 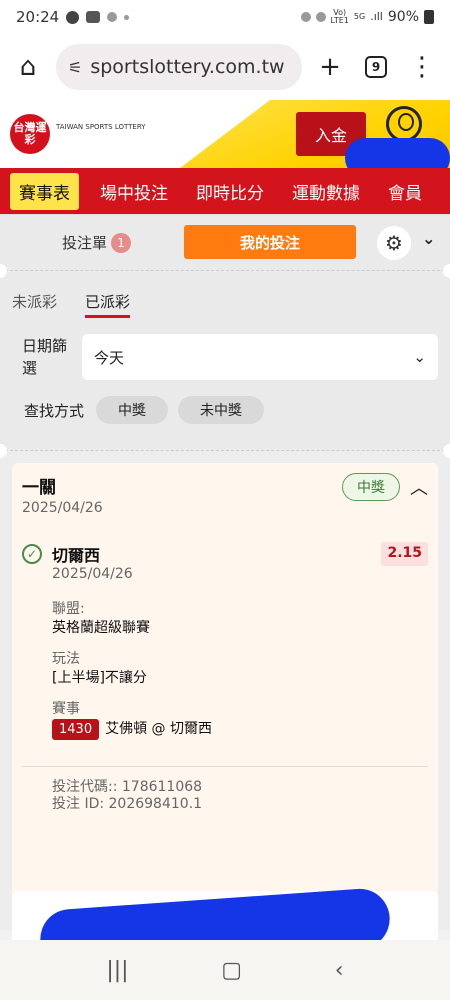 I want to click on bet-slip-header: 投注單 1 我的投注 ⚙ ⌄, so click(x=225, y=242).